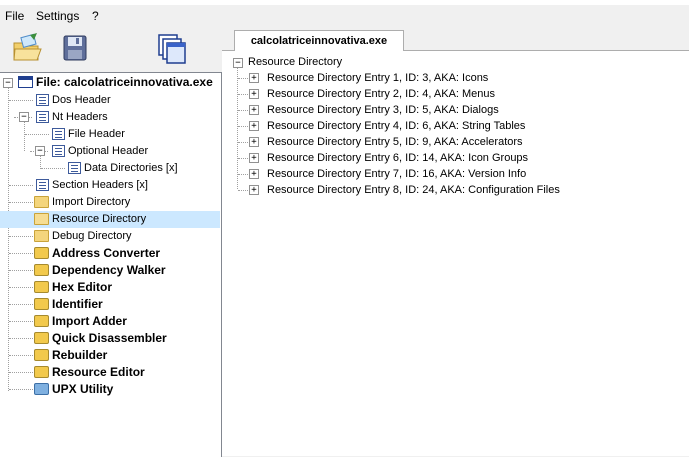 The image size is (689, 457). What do you see at coordinates (92, 236) in the screenshot?
I see `tree-item-label: Debug Directory` at bounding box center [92, 236].